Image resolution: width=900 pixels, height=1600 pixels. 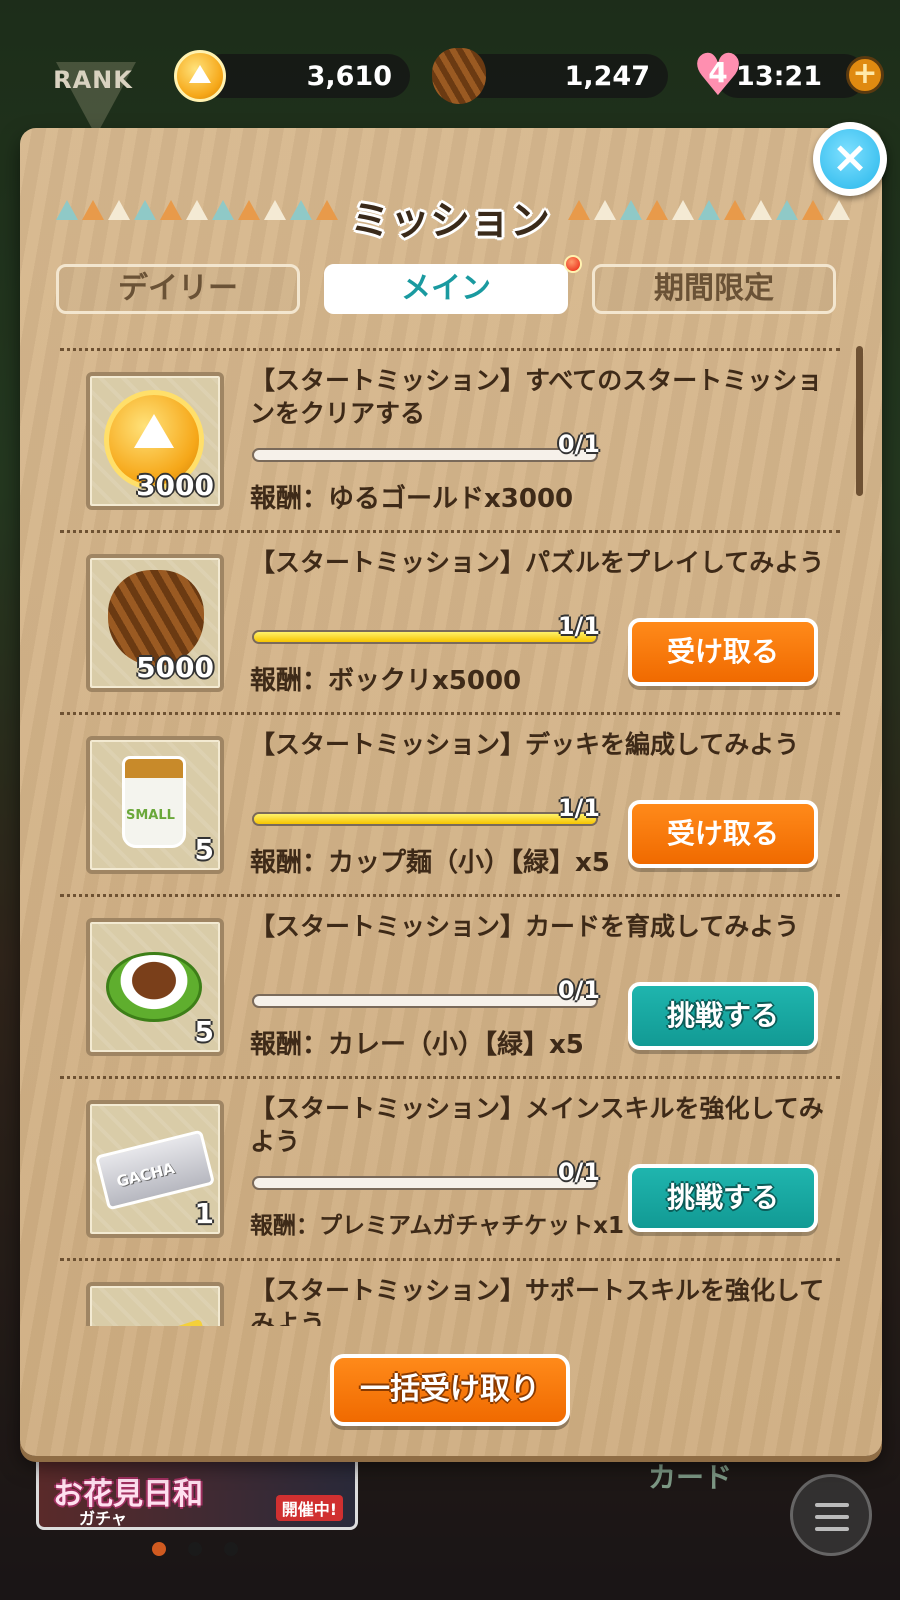 What do you see at coordinates (155, 1169) in the screenshot?
I see `reward-item-thumb: GACHA 1` at bounding box center [155, 1169].